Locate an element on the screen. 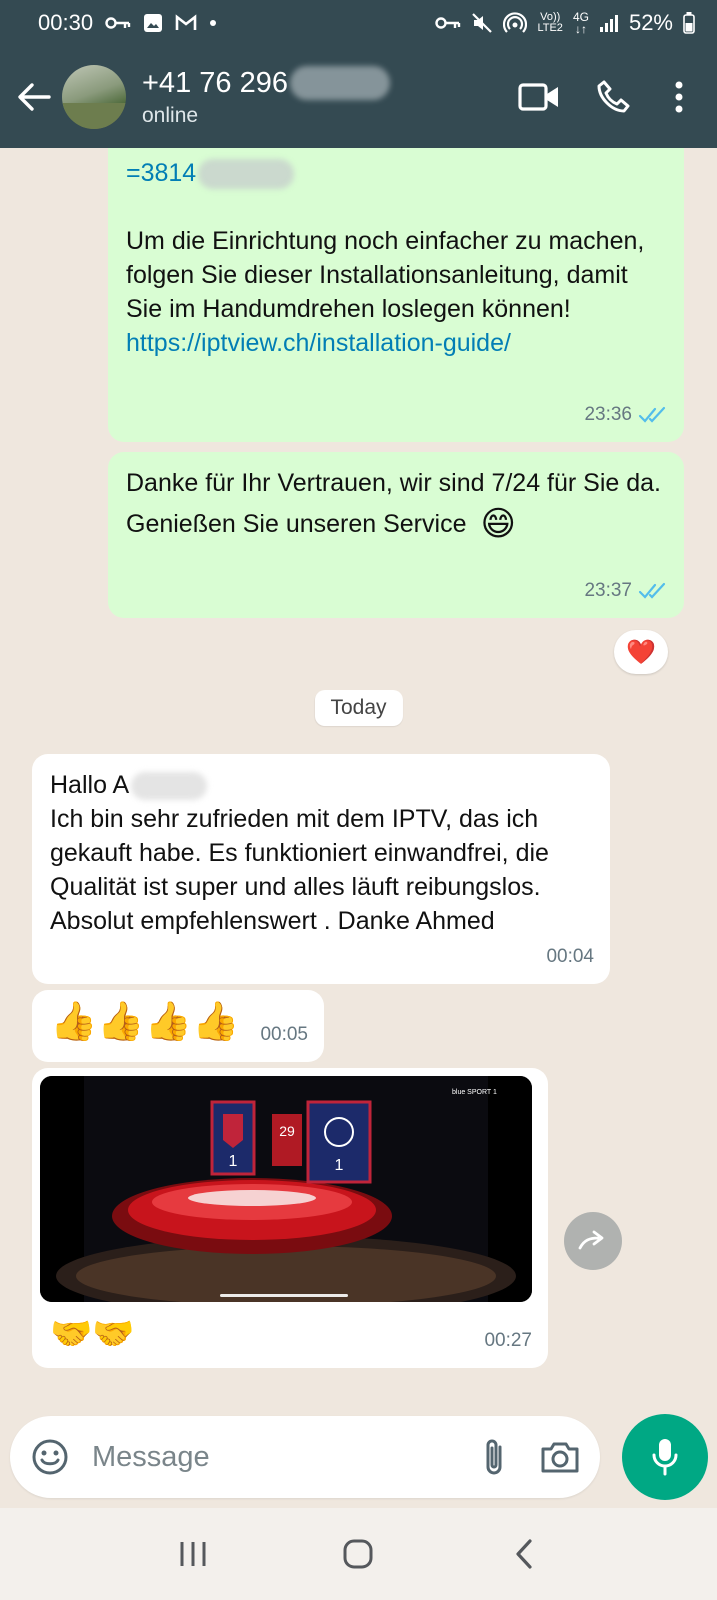 The image size is (717, 1600). forward-button is located at coordinates (593, 1241).